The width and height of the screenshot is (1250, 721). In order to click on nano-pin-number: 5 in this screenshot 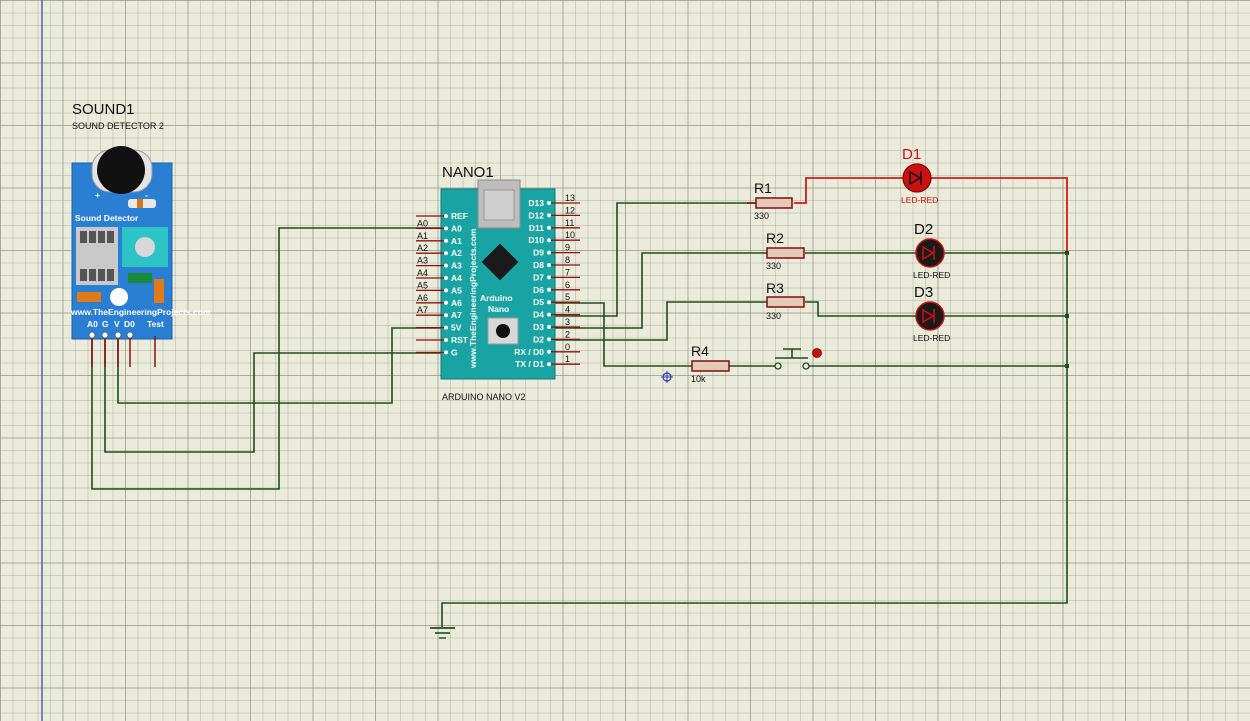, I will do `click(567, 297)`.